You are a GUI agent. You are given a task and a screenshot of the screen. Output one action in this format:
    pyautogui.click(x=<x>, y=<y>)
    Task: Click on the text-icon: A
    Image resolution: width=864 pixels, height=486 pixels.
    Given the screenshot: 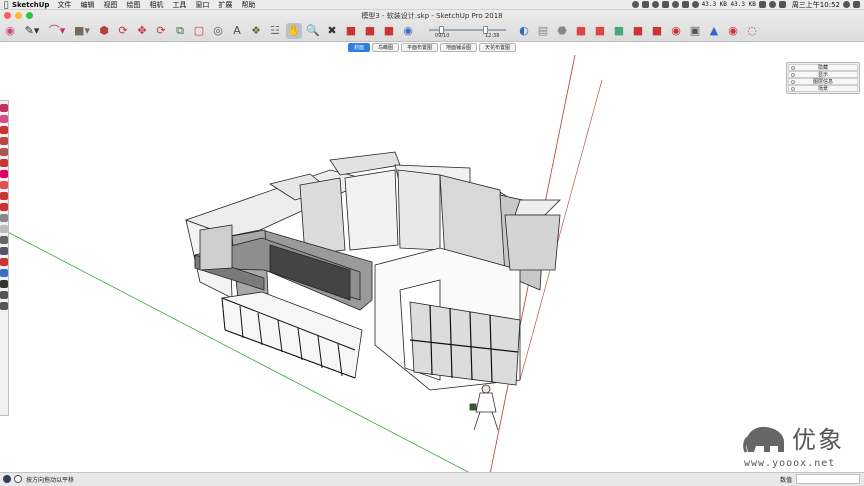 What is the action you would take?
    pyautogui.click(x=237, y=31)
    